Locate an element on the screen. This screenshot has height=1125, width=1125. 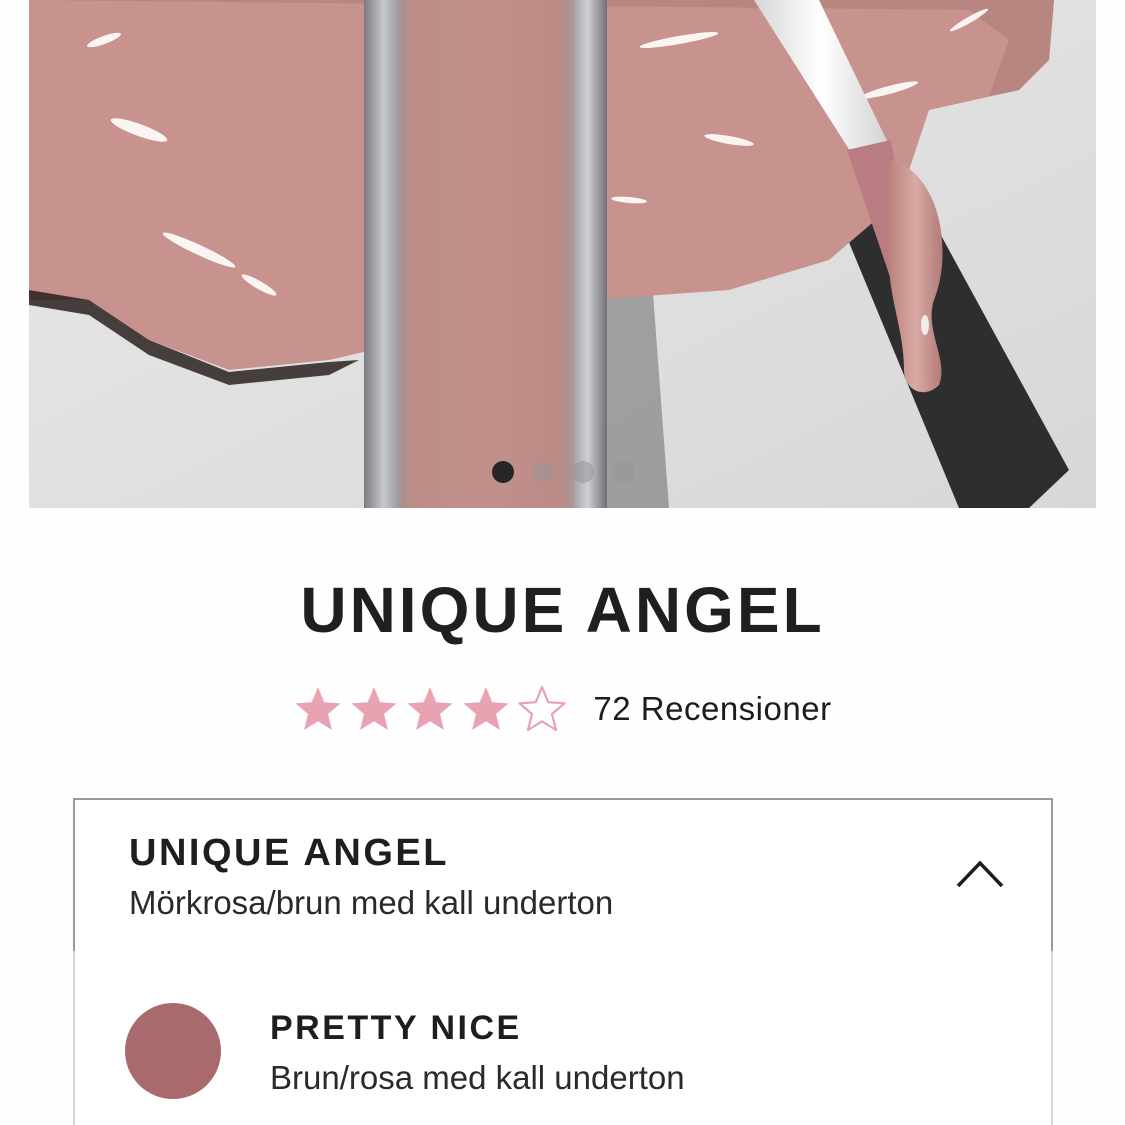
shade-options-list: PRETTY NICE Brun/rosa med kall underton is located at coordinates (563, 1038).